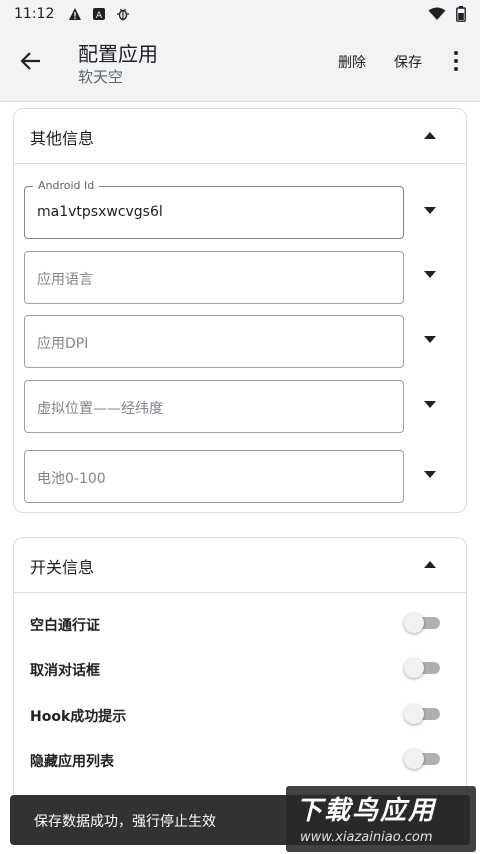  I want to click on battery-placeholder: 电池0-100, so click(71, 479).